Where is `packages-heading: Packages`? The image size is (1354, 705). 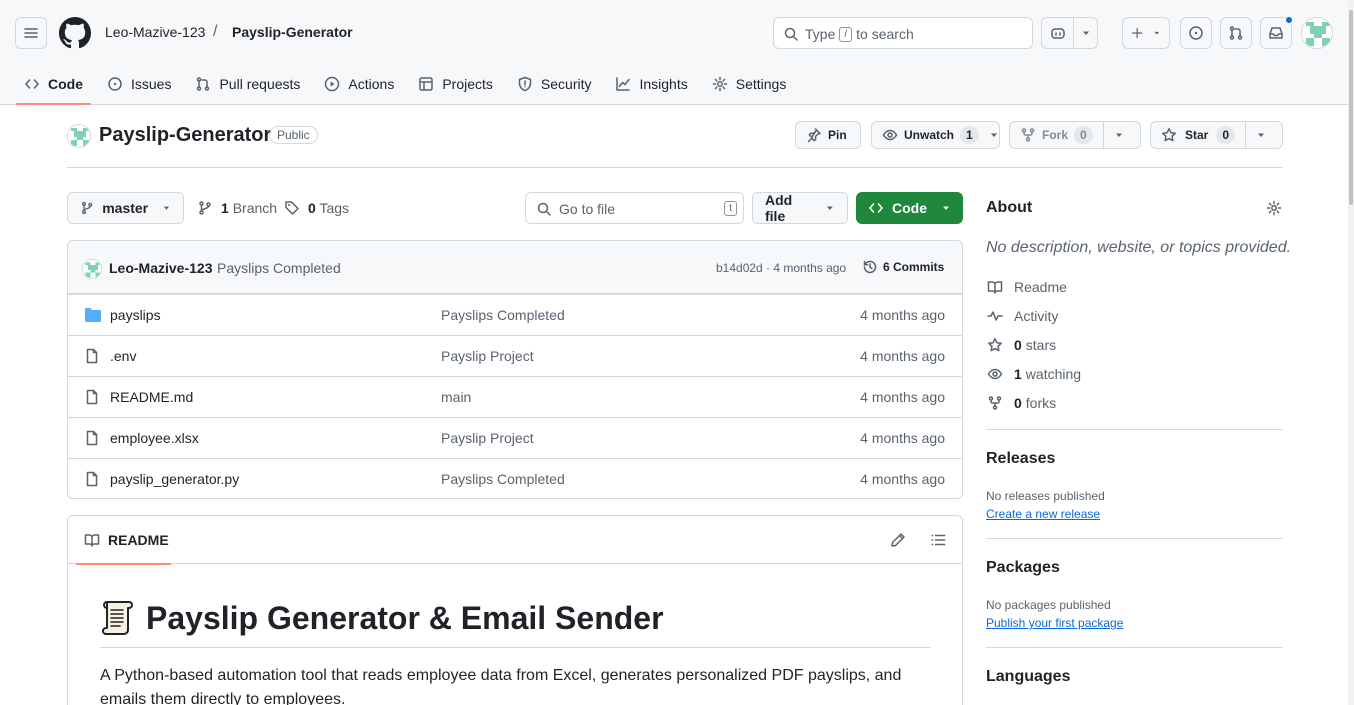 packages-heading: Packages is located at coordinates (1023, 568).